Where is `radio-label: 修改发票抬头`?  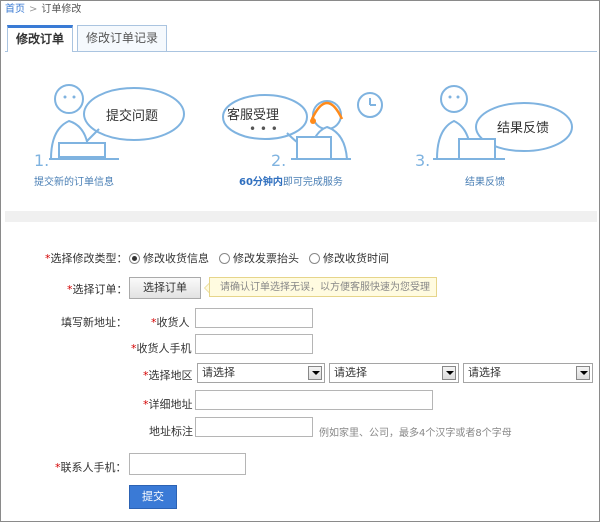 radio-label: 修改发票抬头 is located at coordinates (266, 258).